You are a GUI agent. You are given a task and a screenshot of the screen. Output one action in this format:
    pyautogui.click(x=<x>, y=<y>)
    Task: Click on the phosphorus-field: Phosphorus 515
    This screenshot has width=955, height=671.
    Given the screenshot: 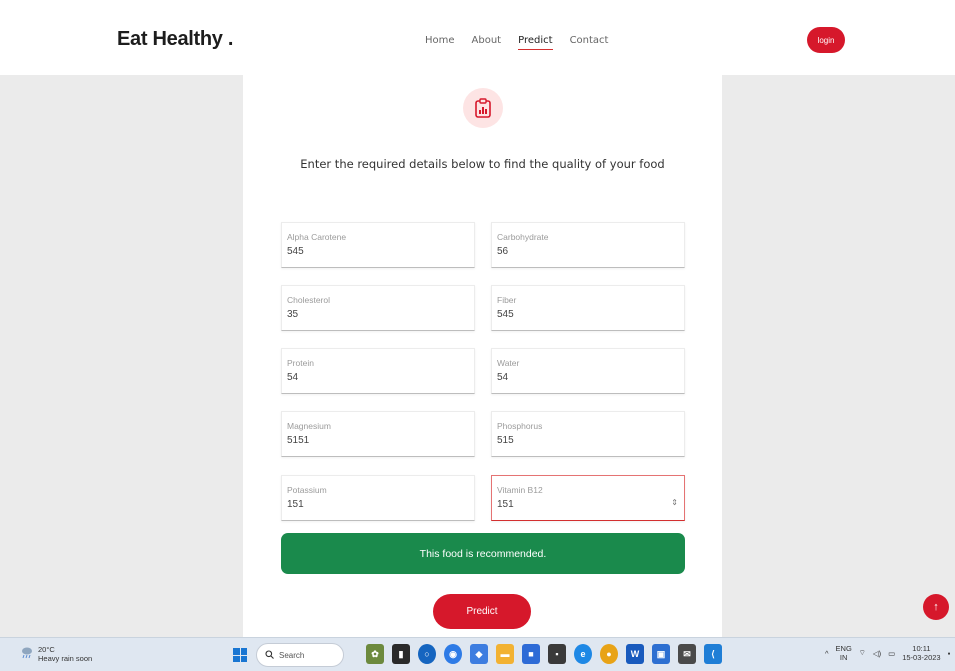 What is the action you would take?
    pyautogui.click(x=588, y=434)
    